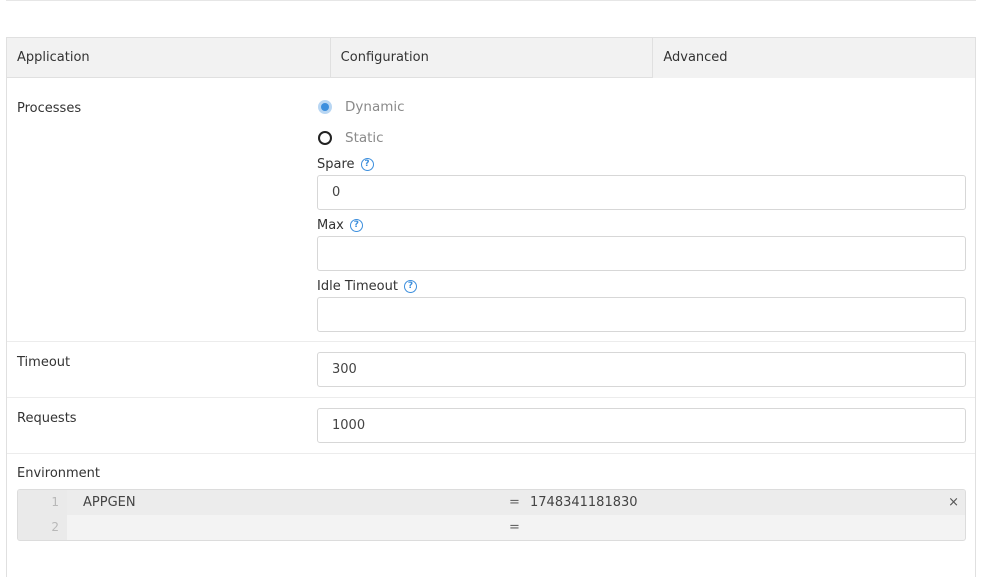 The width and height of the screenshot is (983, 577). I want to click on tab-configuration: Configuration, so click(491, 58).